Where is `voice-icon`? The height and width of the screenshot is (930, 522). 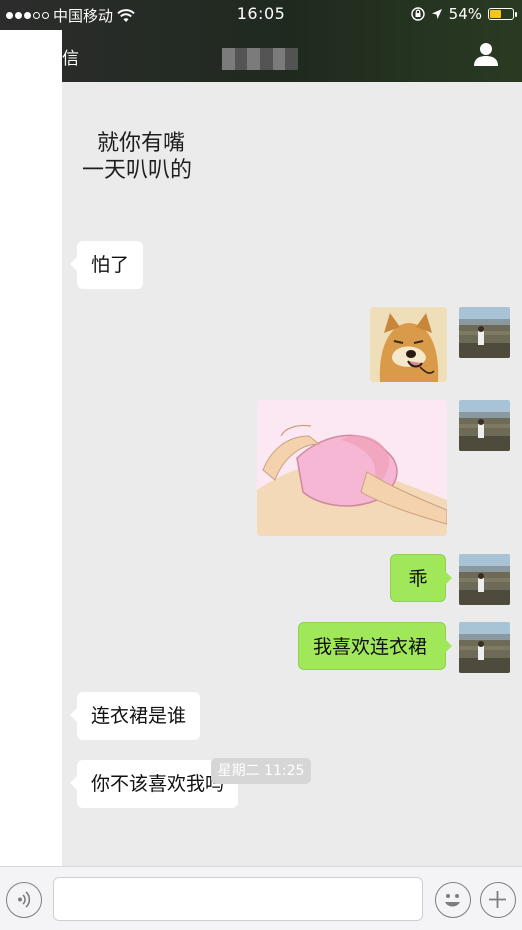
voice-icon is located at coordinates (24, 899).